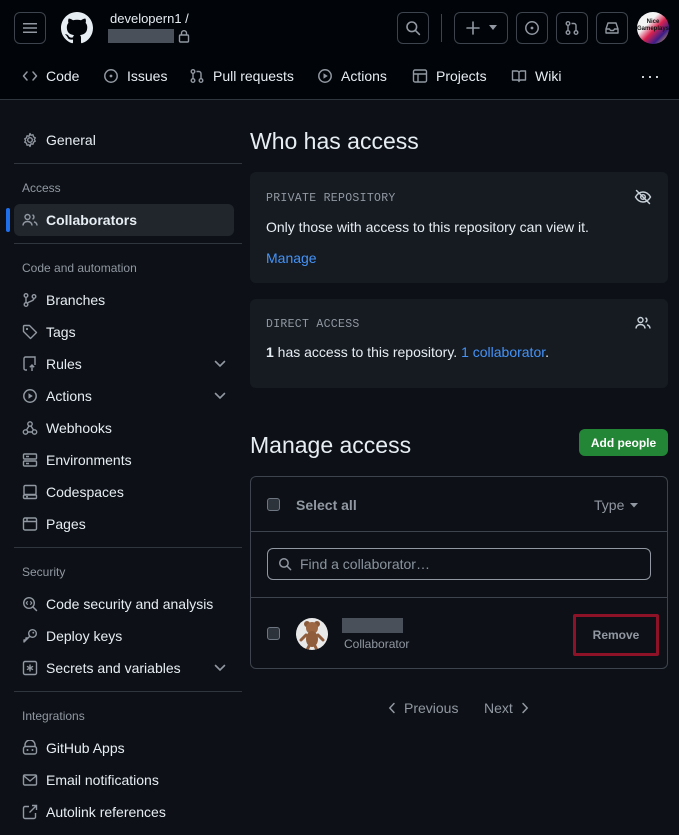  I want to click on previous-label: Previous, so click(431, 708).